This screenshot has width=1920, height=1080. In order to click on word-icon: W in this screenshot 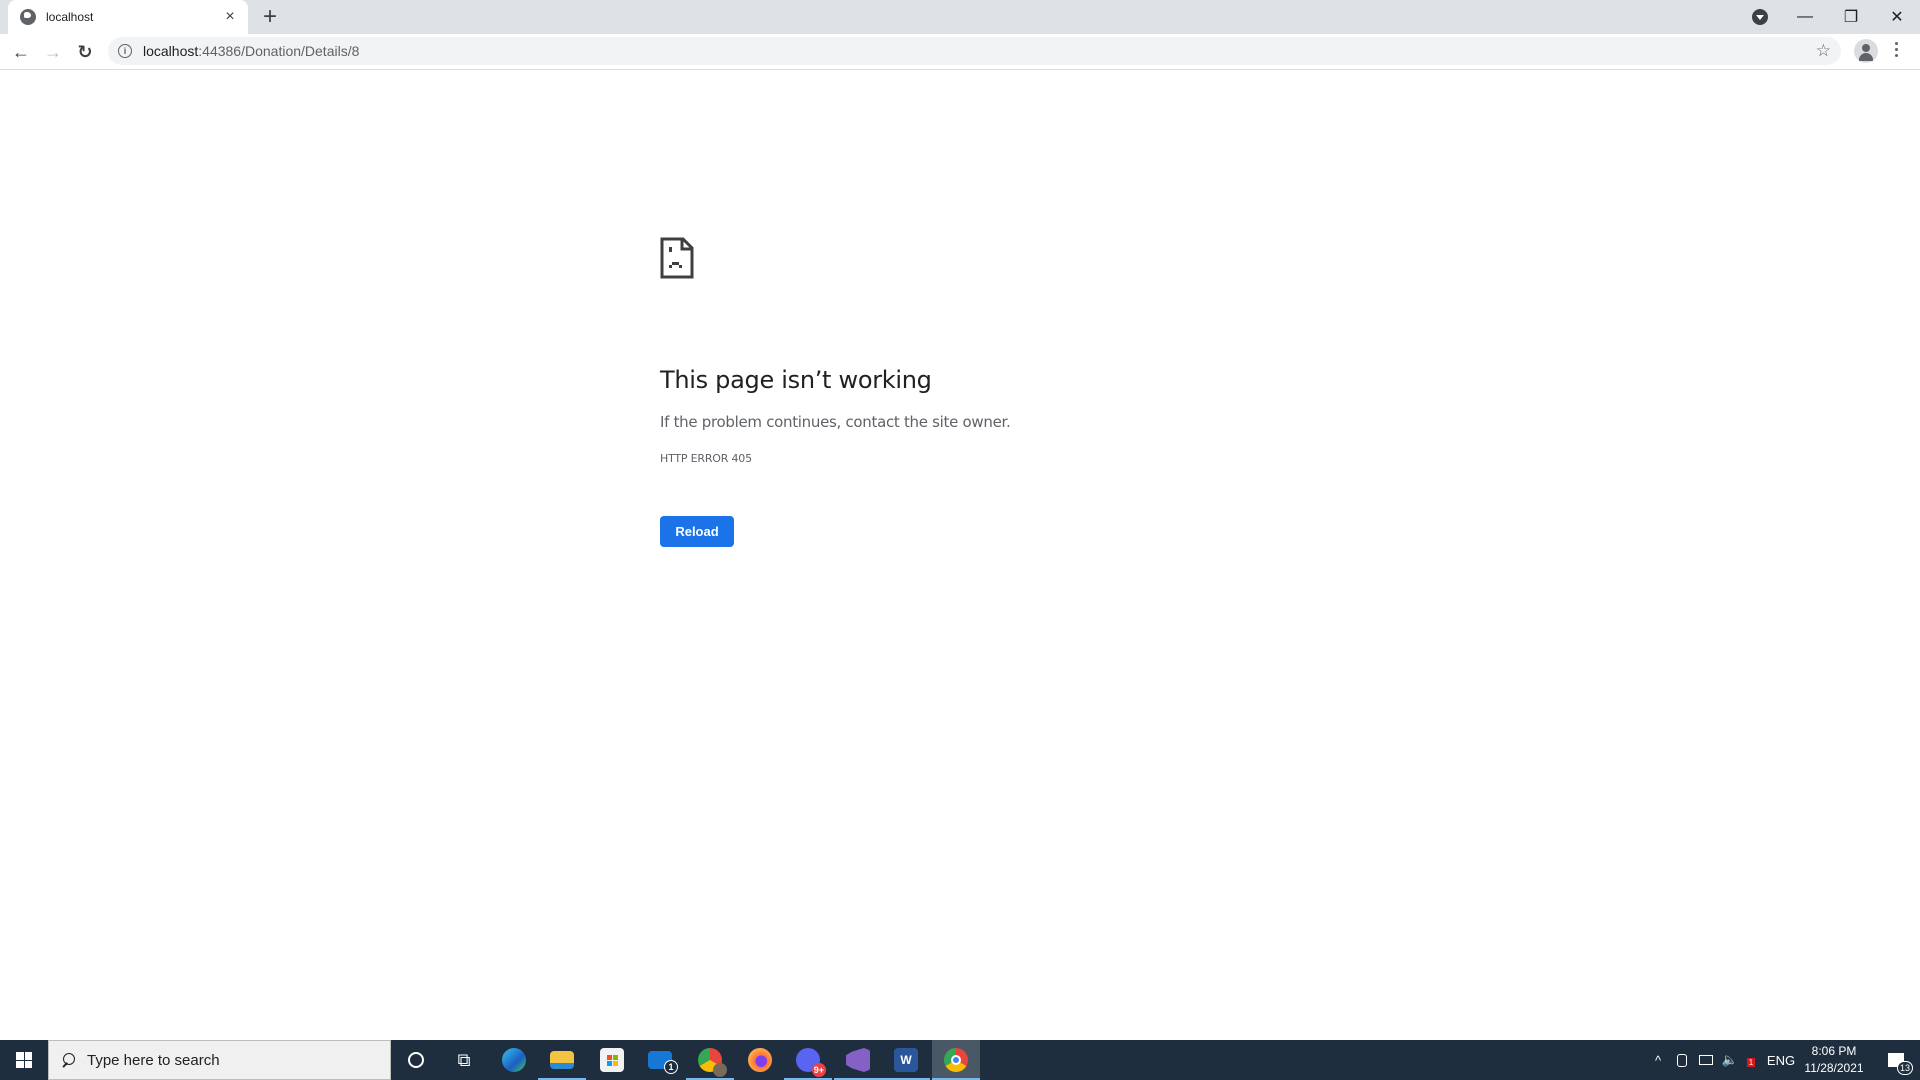, I will do `click(906, 1060)`.